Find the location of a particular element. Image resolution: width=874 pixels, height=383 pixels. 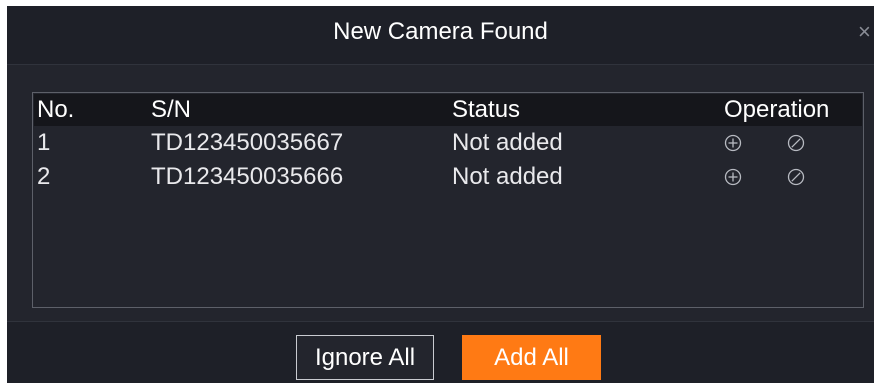

header-status: Status is located at coordinates (486, 109).